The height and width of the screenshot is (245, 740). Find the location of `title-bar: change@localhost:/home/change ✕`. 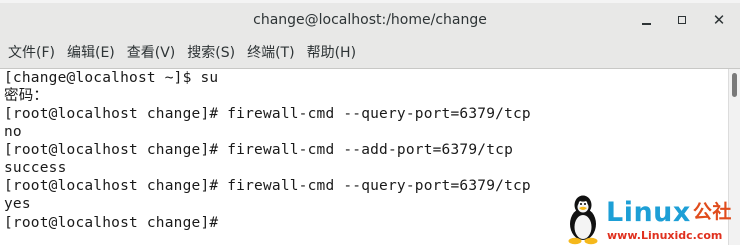

title-bar: change@localhost:/home/change ✕ is located at coordinates (370, 20).